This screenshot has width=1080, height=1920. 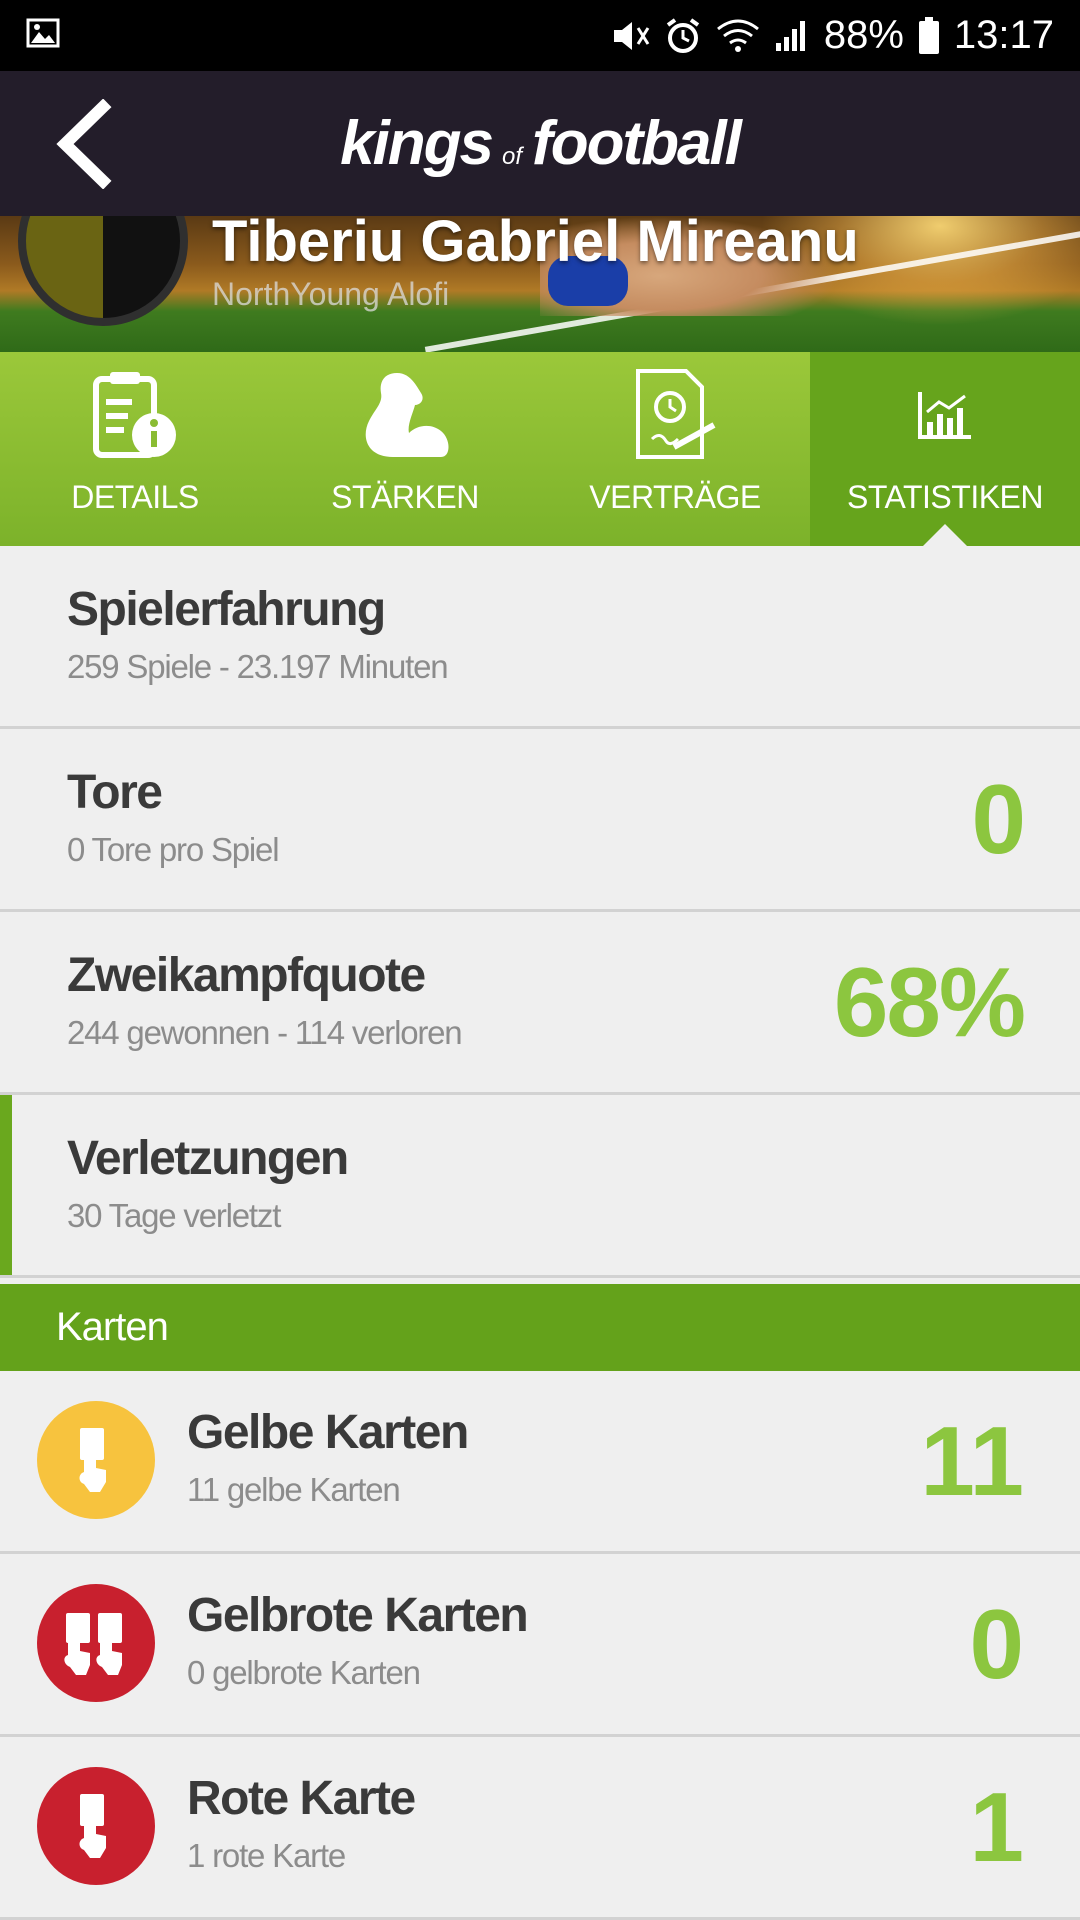 I want to click on stat-value: 0, so click(x=998, y=819).